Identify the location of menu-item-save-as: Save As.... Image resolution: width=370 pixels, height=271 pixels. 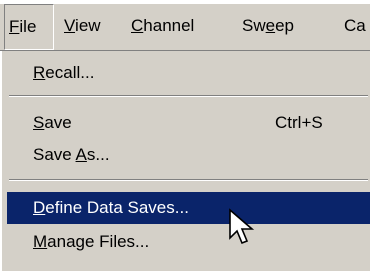
(188, 155).